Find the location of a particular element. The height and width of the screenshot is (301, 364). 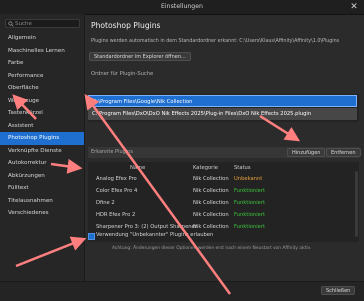

allow-unknown-checkbox is located at coordinates (91, 236).